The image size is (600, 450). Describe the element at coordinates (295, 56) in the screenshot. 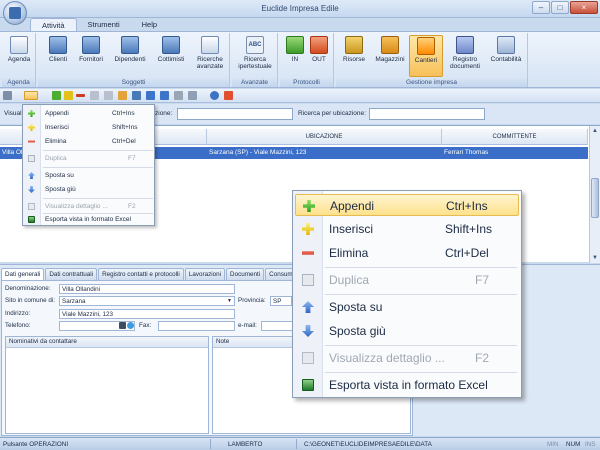

I see `in-button: IN` at that location.